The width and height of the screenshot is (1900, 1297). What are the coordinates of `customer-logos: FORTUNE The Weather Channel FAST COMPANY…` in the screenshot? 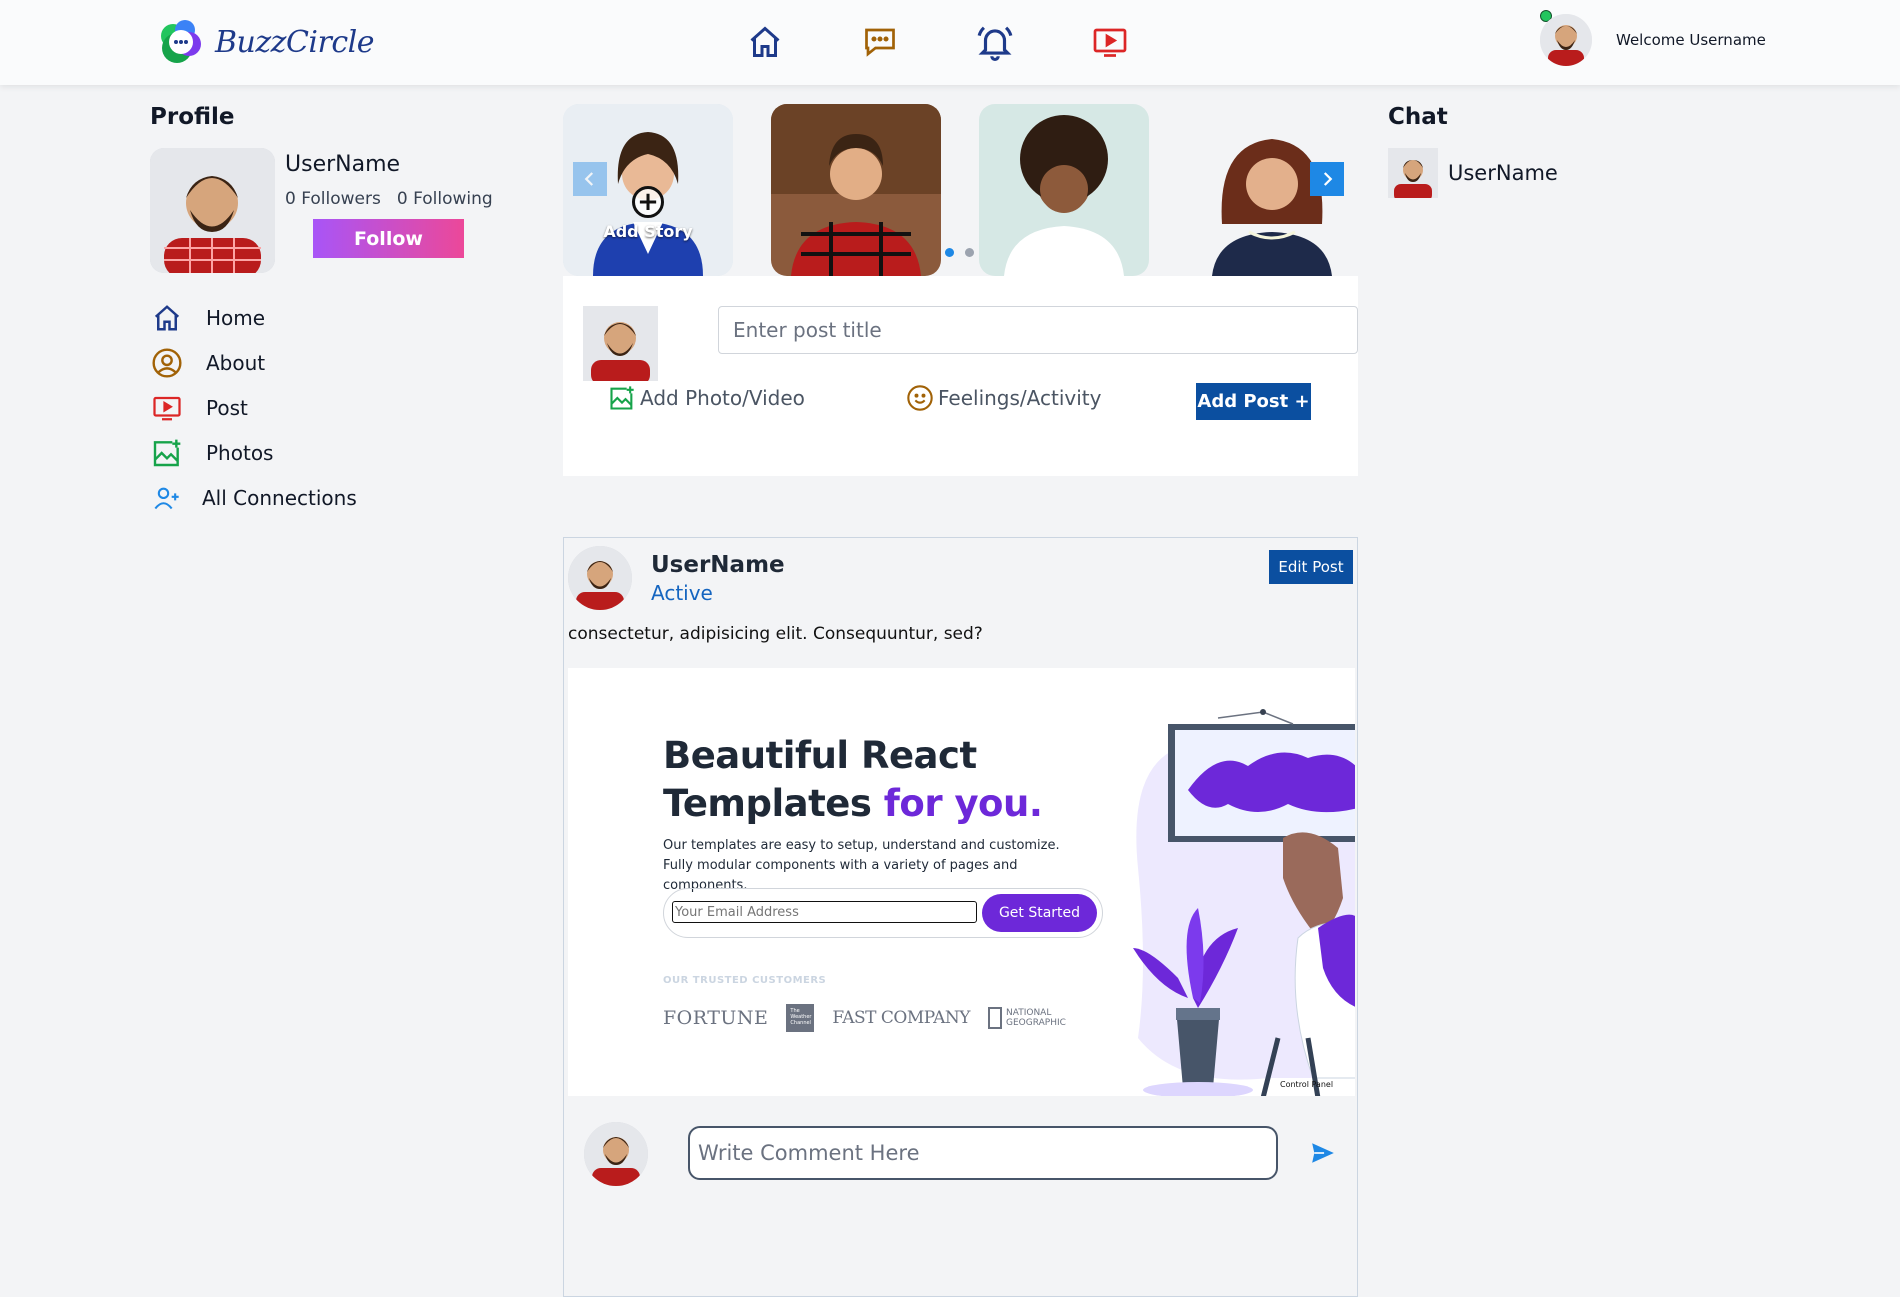 It's located at (864, 1018).